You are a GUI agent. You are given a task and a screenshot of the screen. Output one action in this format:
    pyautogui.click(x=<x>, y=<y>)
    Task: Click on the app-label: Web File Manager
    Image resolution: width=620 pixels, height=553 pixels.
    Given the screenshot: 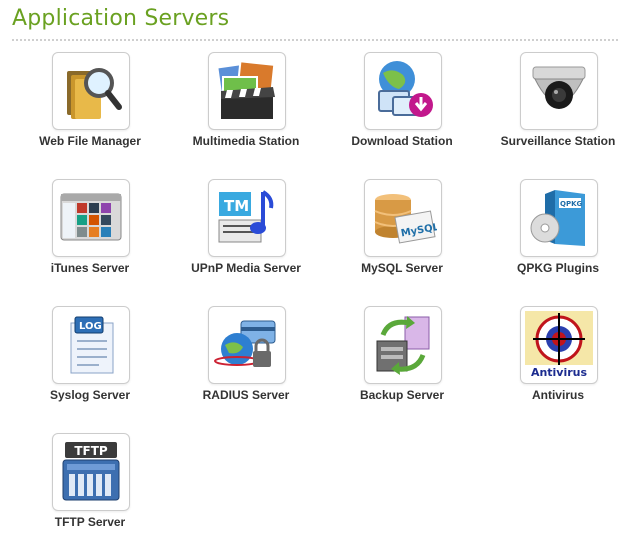 What is the action you would take?
    pyautogui.click(x=90, y=141)
    